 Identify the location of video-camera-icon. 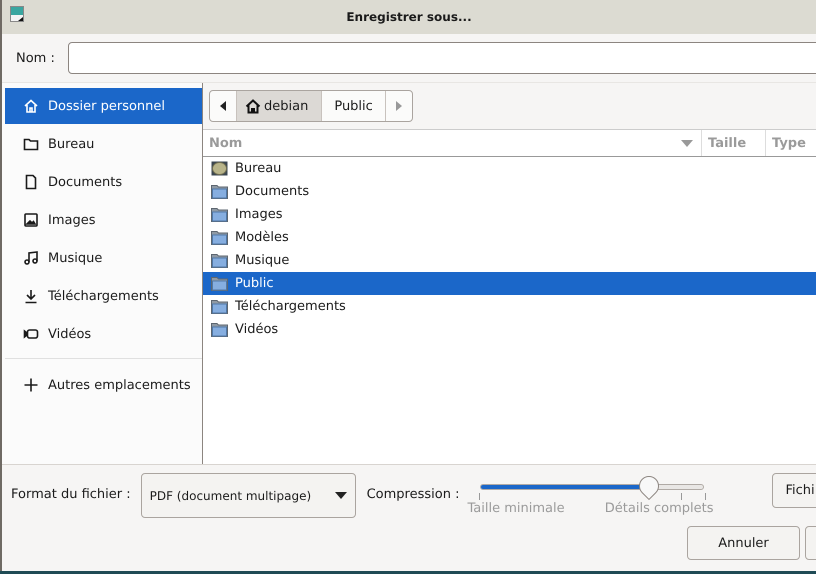
(31, 334).